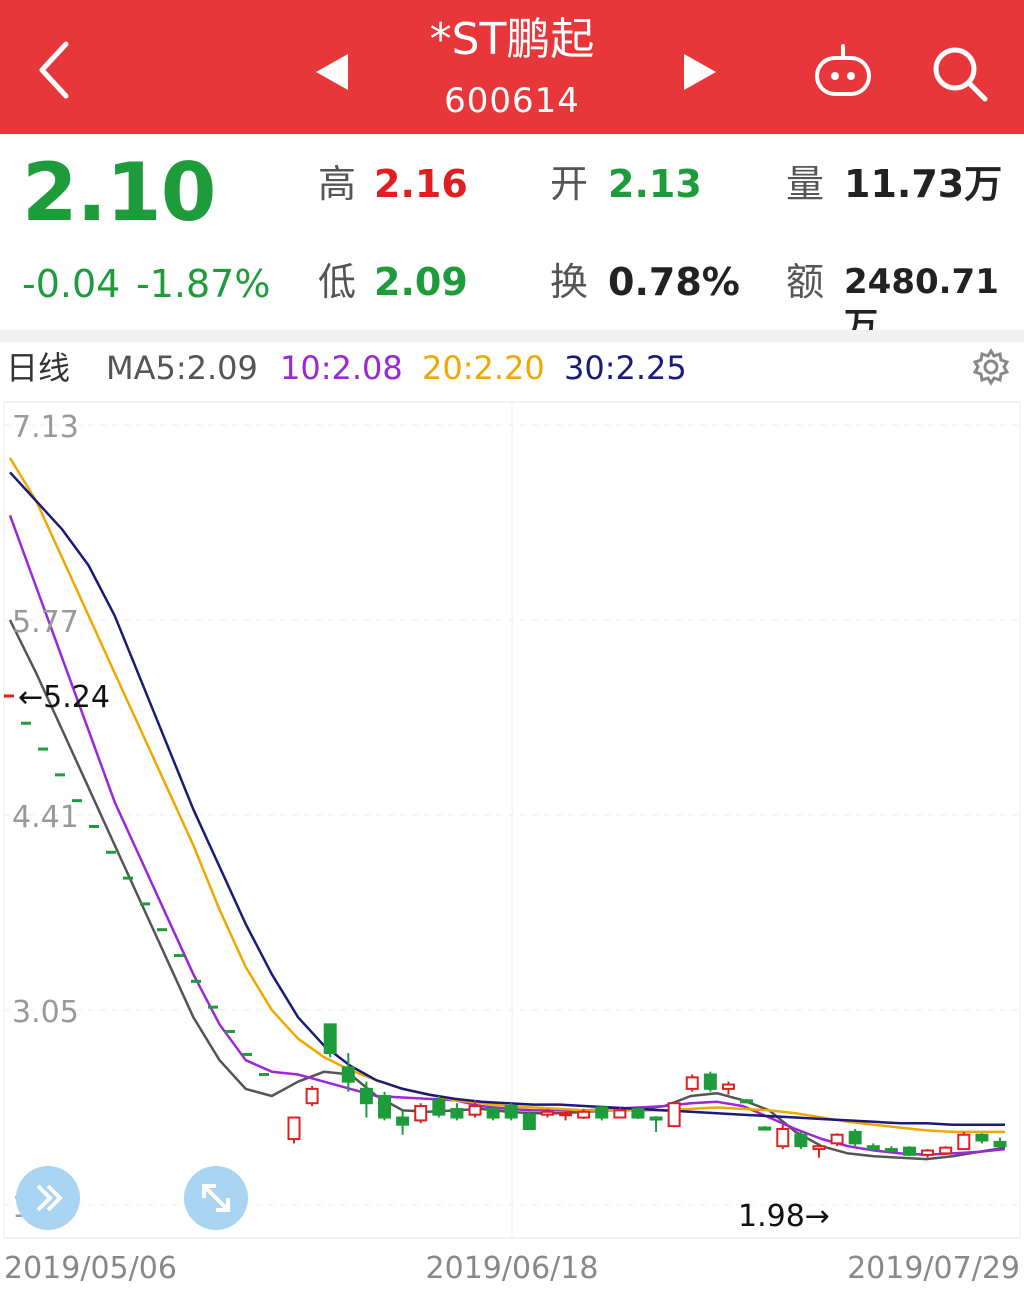  I want to click on y-axis-ticks: 7.135.774.413.051.69, so click(45, 817).